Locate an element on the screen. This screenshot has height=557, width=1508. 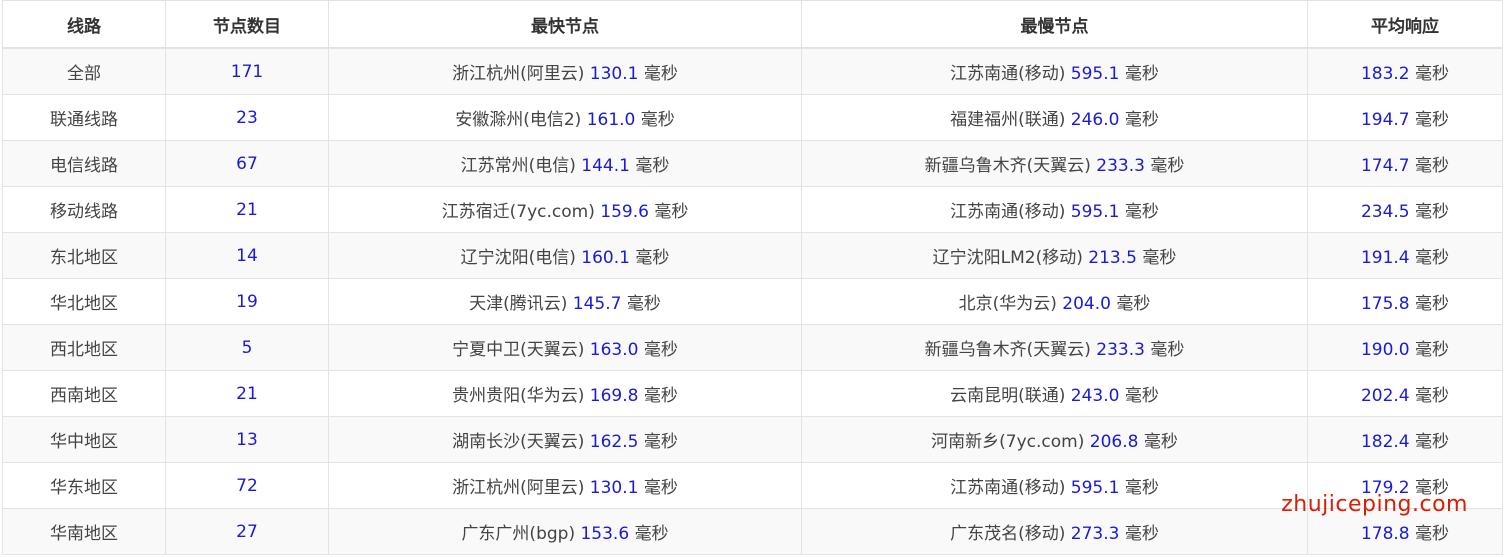
cell-route: 联通线路 is located at coordinates (84, 117).